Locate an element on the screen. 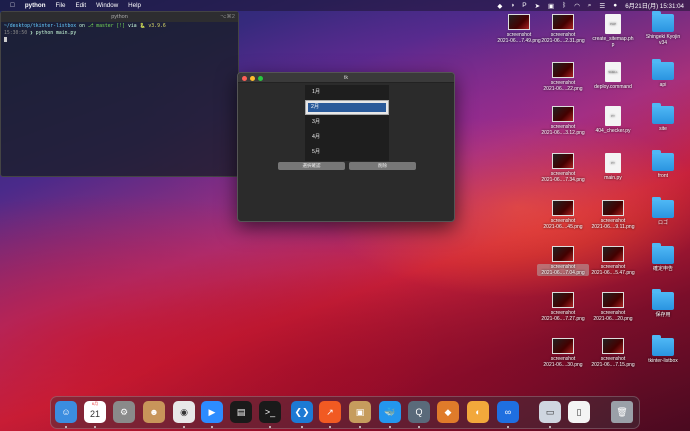 The height and width of the screenshot is (431, 690). screenshot-file-icon: screenshot 2021-06....45.png is located at coordinates (563, 215).